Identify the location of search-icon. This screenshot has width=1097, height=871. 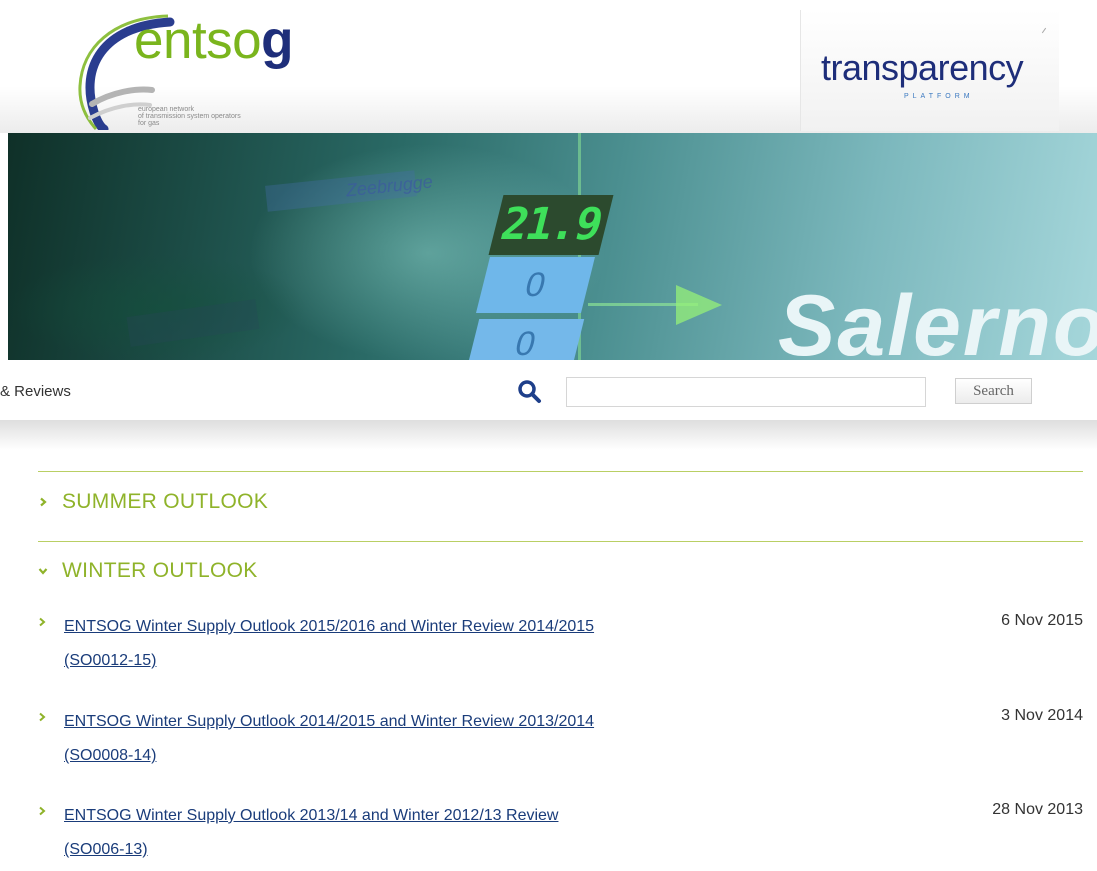
(529, 391).